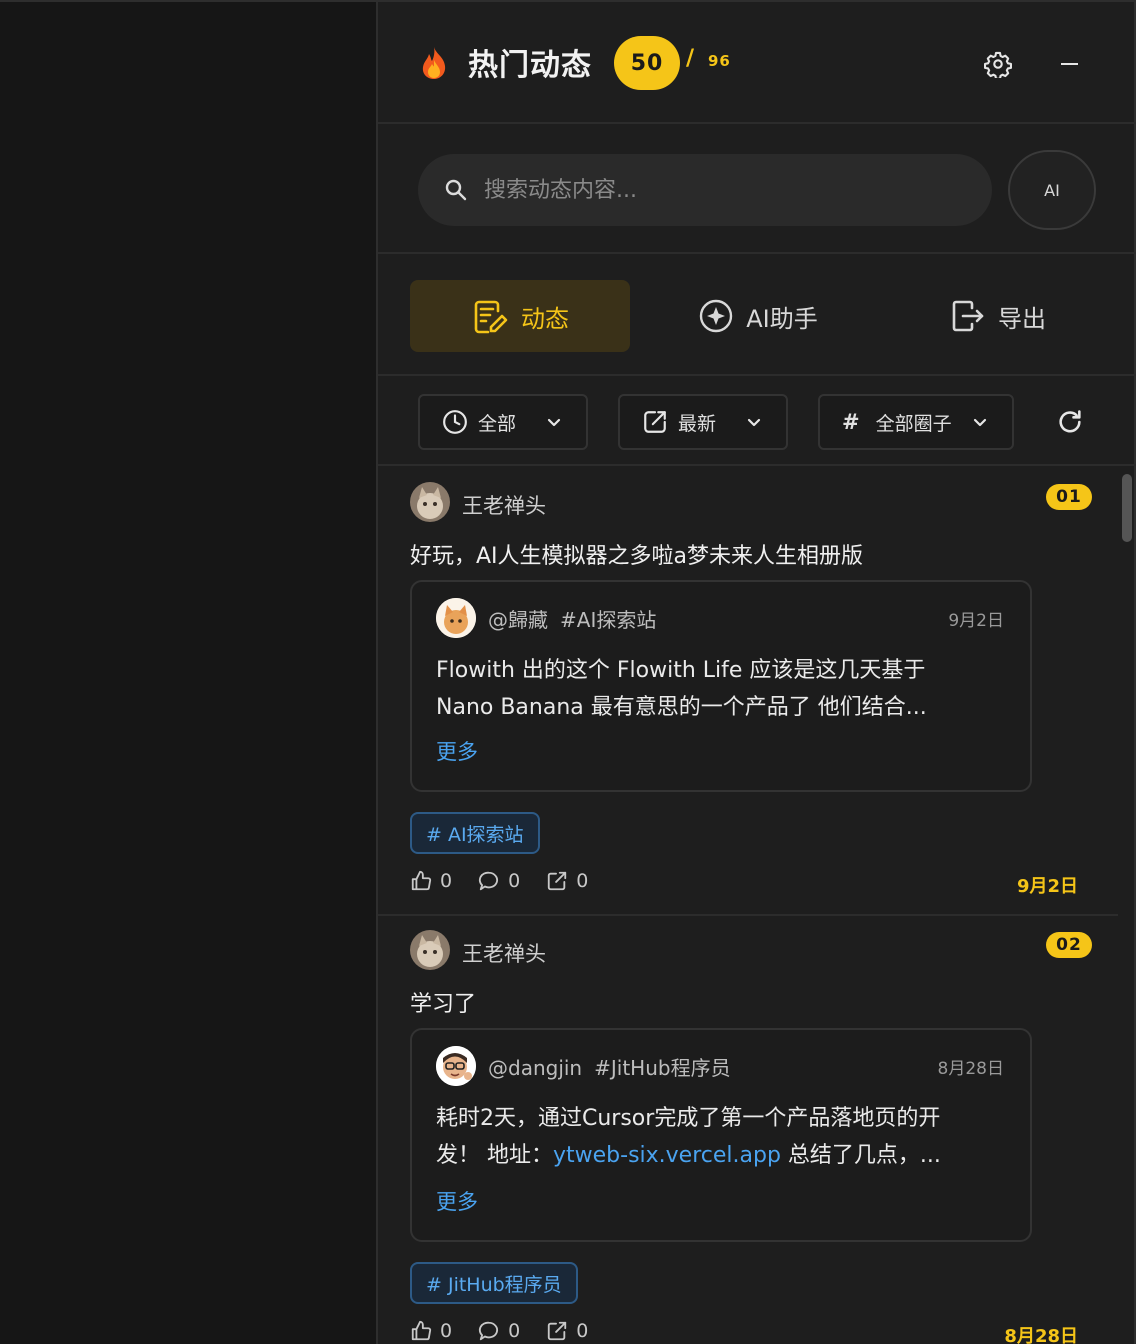 This screenshot has width=1136, height=1344. I want to click on total-count: 96, so click(719, 61).